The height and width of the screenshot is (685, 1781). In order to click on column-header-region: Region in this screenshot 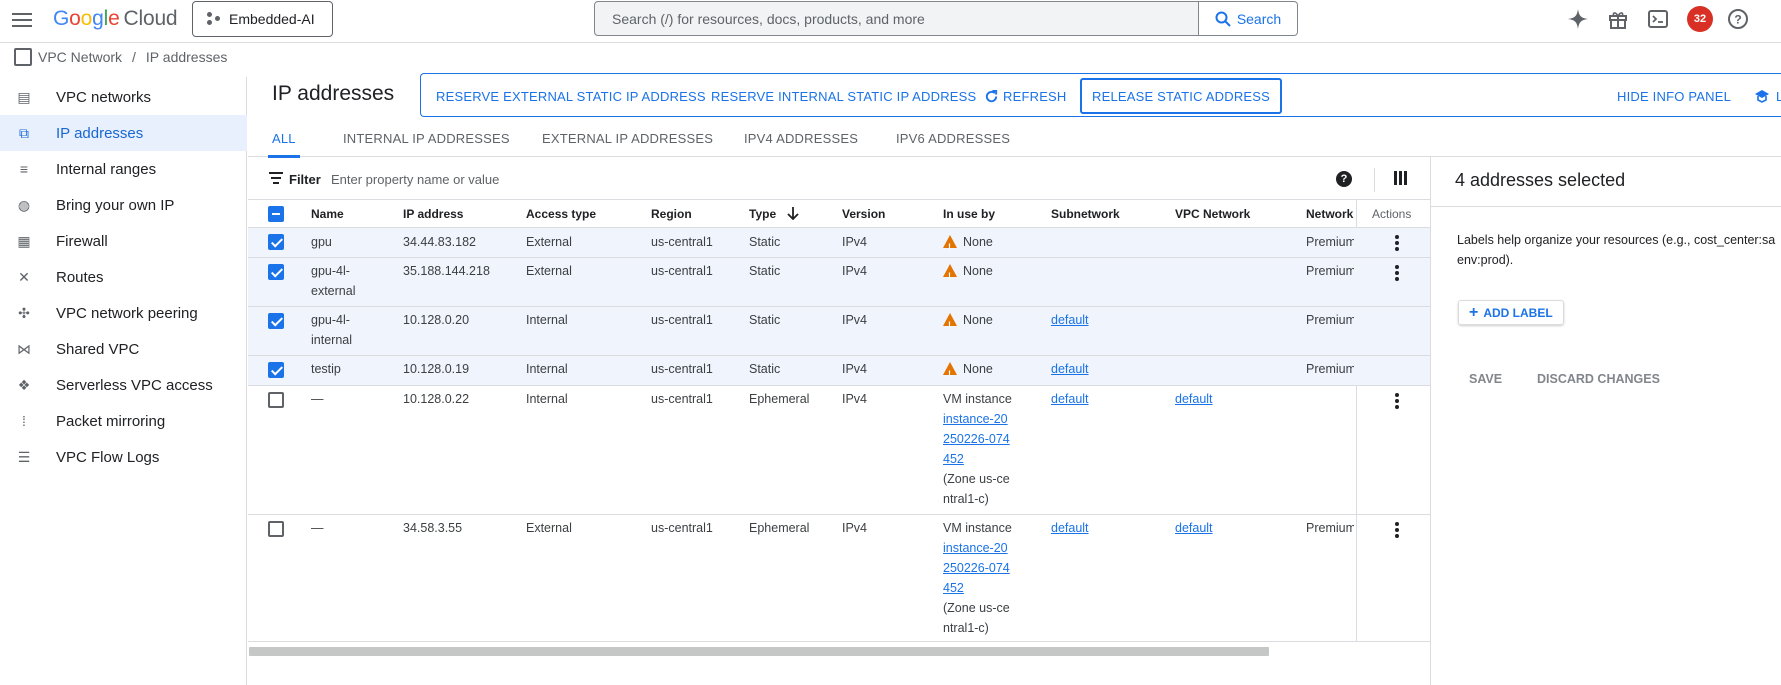, I will do `click(671, 214)`.